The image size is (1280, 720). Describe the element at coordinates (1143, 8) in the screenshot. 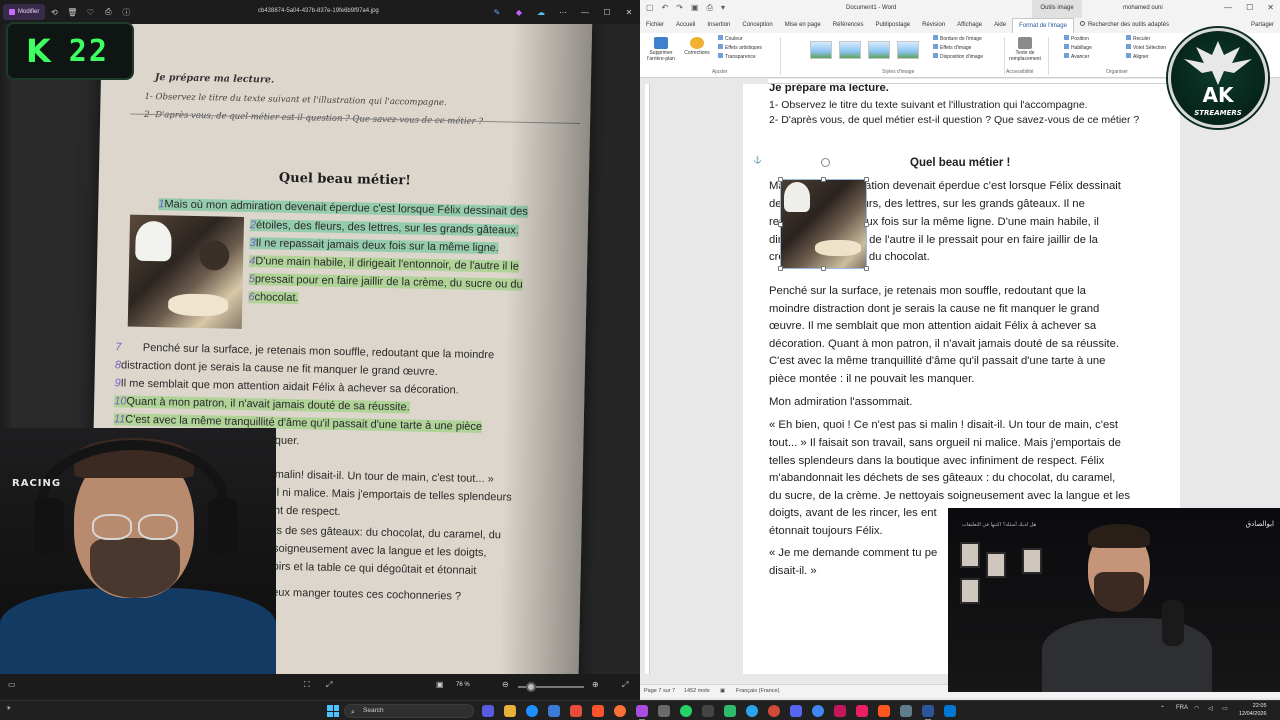

I see `user-name: mohamed ouni` at that location.